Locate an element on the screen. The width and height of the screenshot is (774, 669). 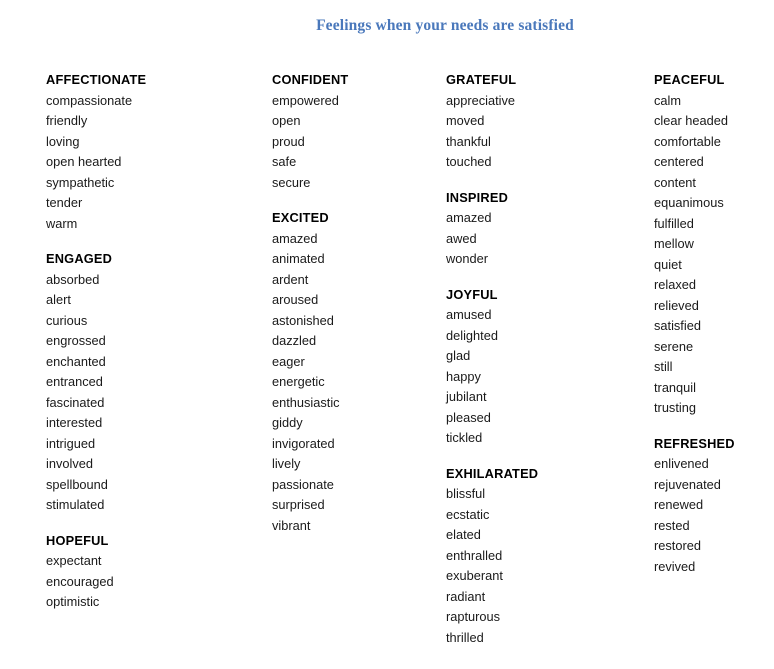
feeling-word: loving is located at coordinates (63, 141).